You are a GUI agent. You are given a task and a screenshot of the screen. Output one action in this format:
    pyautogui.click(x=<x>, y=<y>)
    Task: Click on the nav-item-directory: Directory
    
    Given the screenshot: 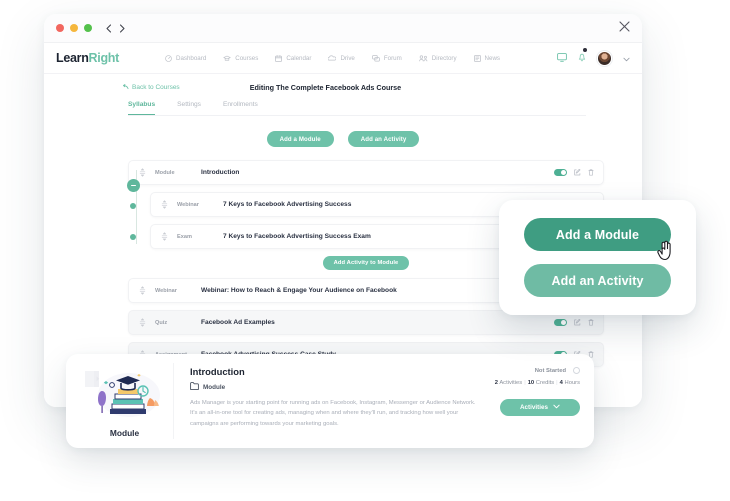 What is the action you would take?
    pyautogui.click(x=438, y=58)
    